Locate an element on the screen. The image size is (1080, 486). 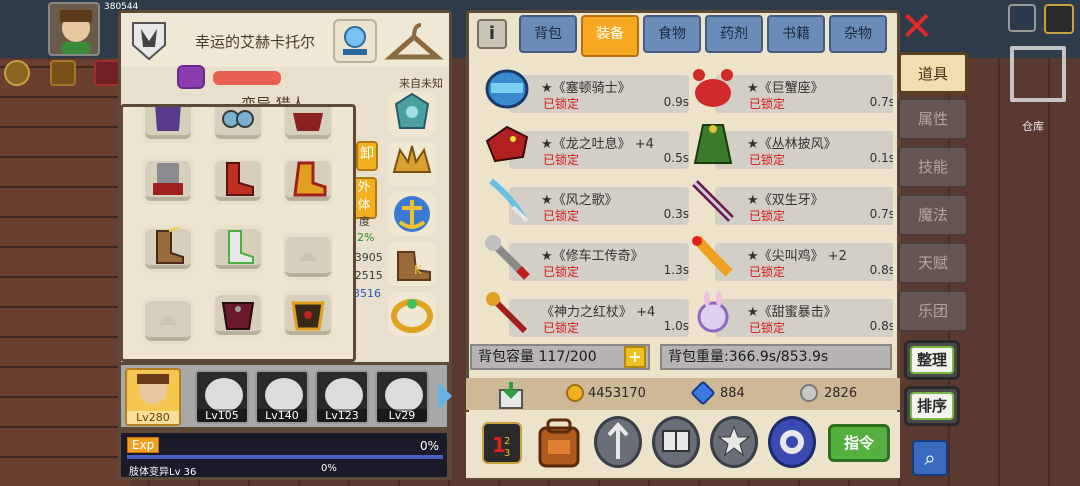
party-row: Lv280 Lv105 Lv140 Lv123 Lv29 is located at coordinates (284, 396).